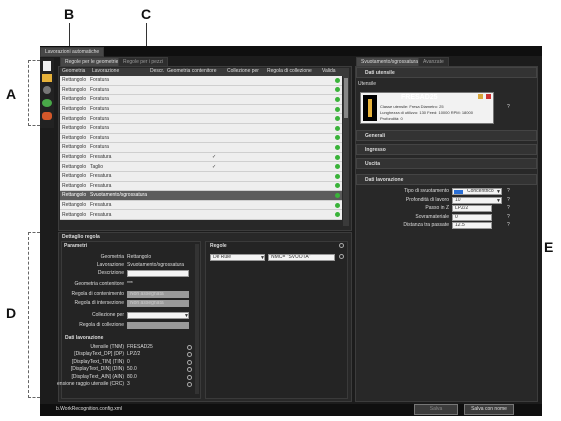 Image resolution: width=561 pixels, height=421 pixels. What do you see at coordinates (262, 258) in the screenshot?
I see `rule-chevron-icon: ▼` at bounding box center [262, 258].